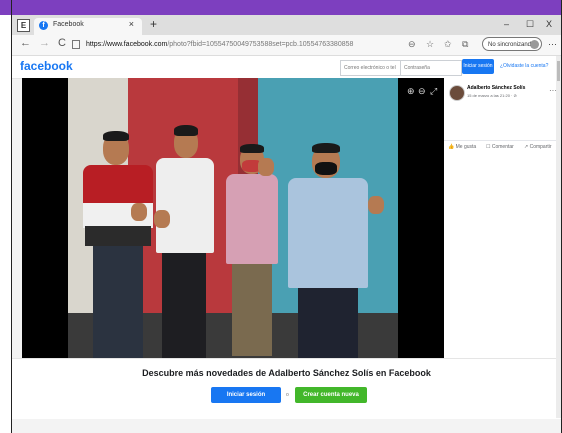 The height and width of the screenshot is (433, 562). I want to click on bottom-login-button: Iniciar sesión, so click(246, 395).